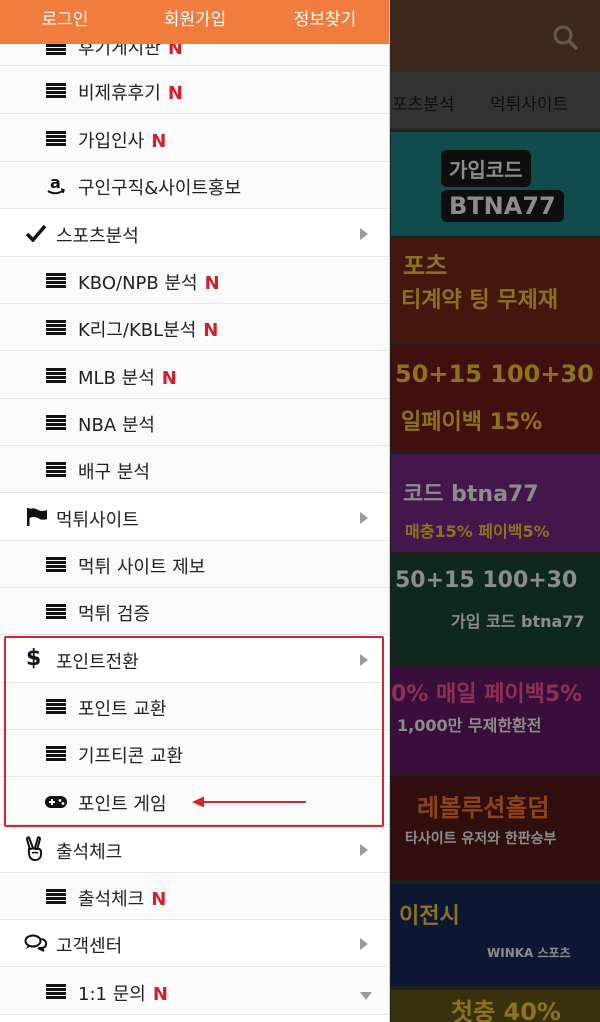 This screenshot has height=1022, width=600. I want to click on banner: 레볼루션홀덤 타사이트 유저와 한판승부, so click(495, 828).